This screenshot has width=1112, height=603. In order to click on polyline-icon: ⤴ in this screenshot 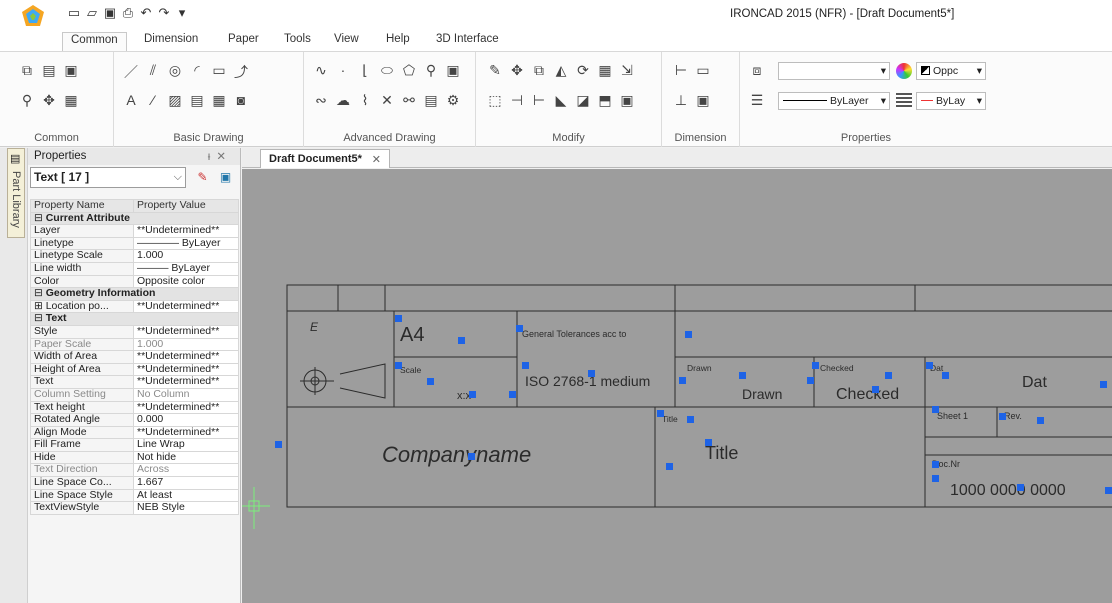, I will do `click(241, 72)`.